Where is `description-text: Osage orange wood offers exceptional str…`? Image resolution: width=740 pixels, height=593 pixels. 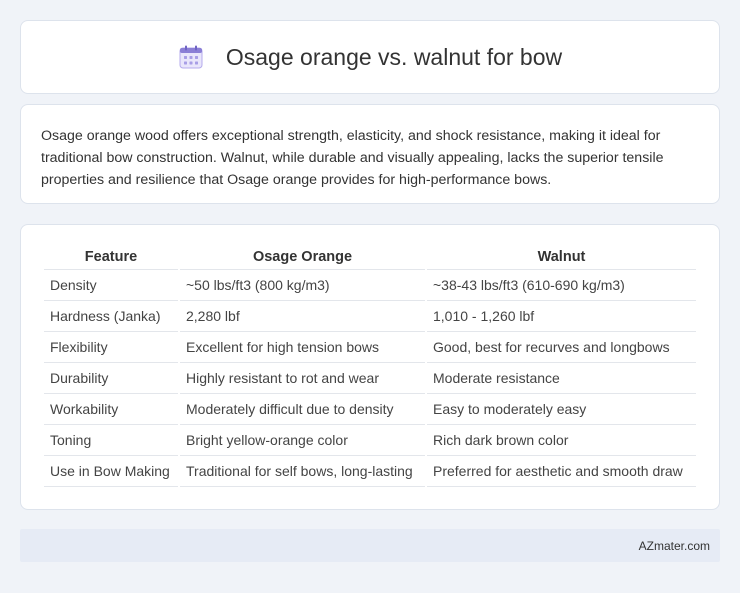 description-text: Osage orange wood offers exceptional str… is located at coordinates (352, 158).